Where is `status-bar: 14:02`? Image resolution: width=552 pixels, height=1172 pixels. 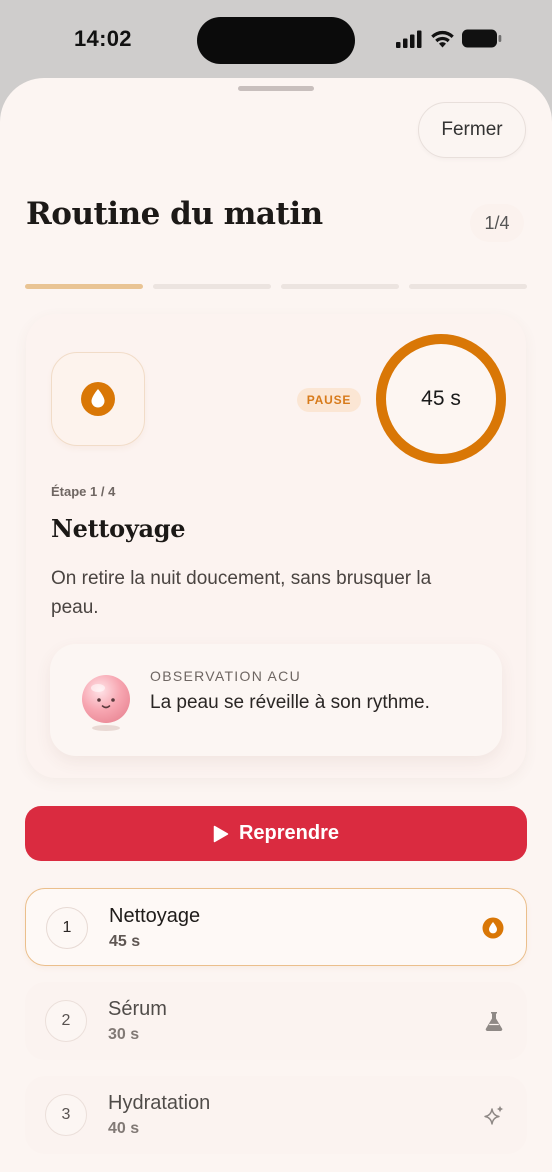
status-bar: 14:02 is located at coordinates (276, 40).